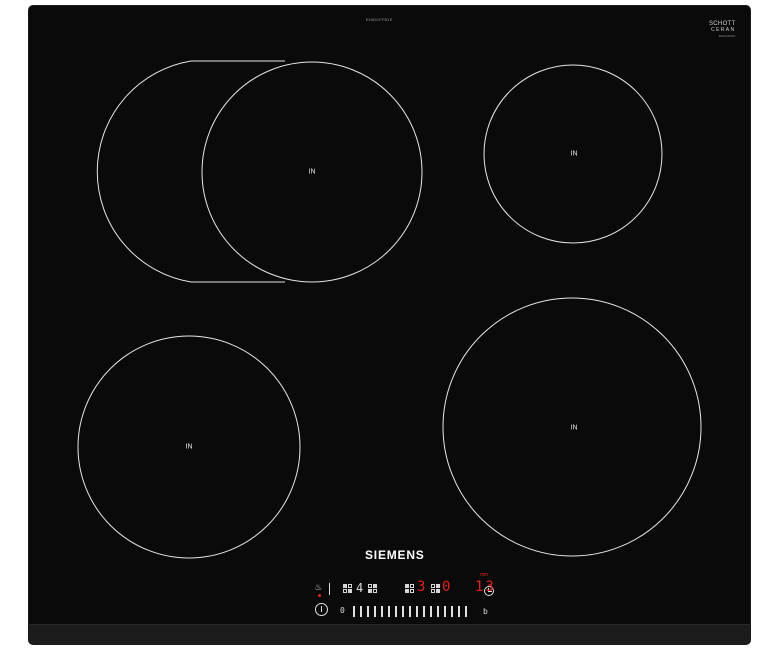 This screenshot has height=650, width=780. What do you see at coordinates (189, 447) in the screenshot?
I see `zone-label-front-left: IN` at bounding box center [189, 447].